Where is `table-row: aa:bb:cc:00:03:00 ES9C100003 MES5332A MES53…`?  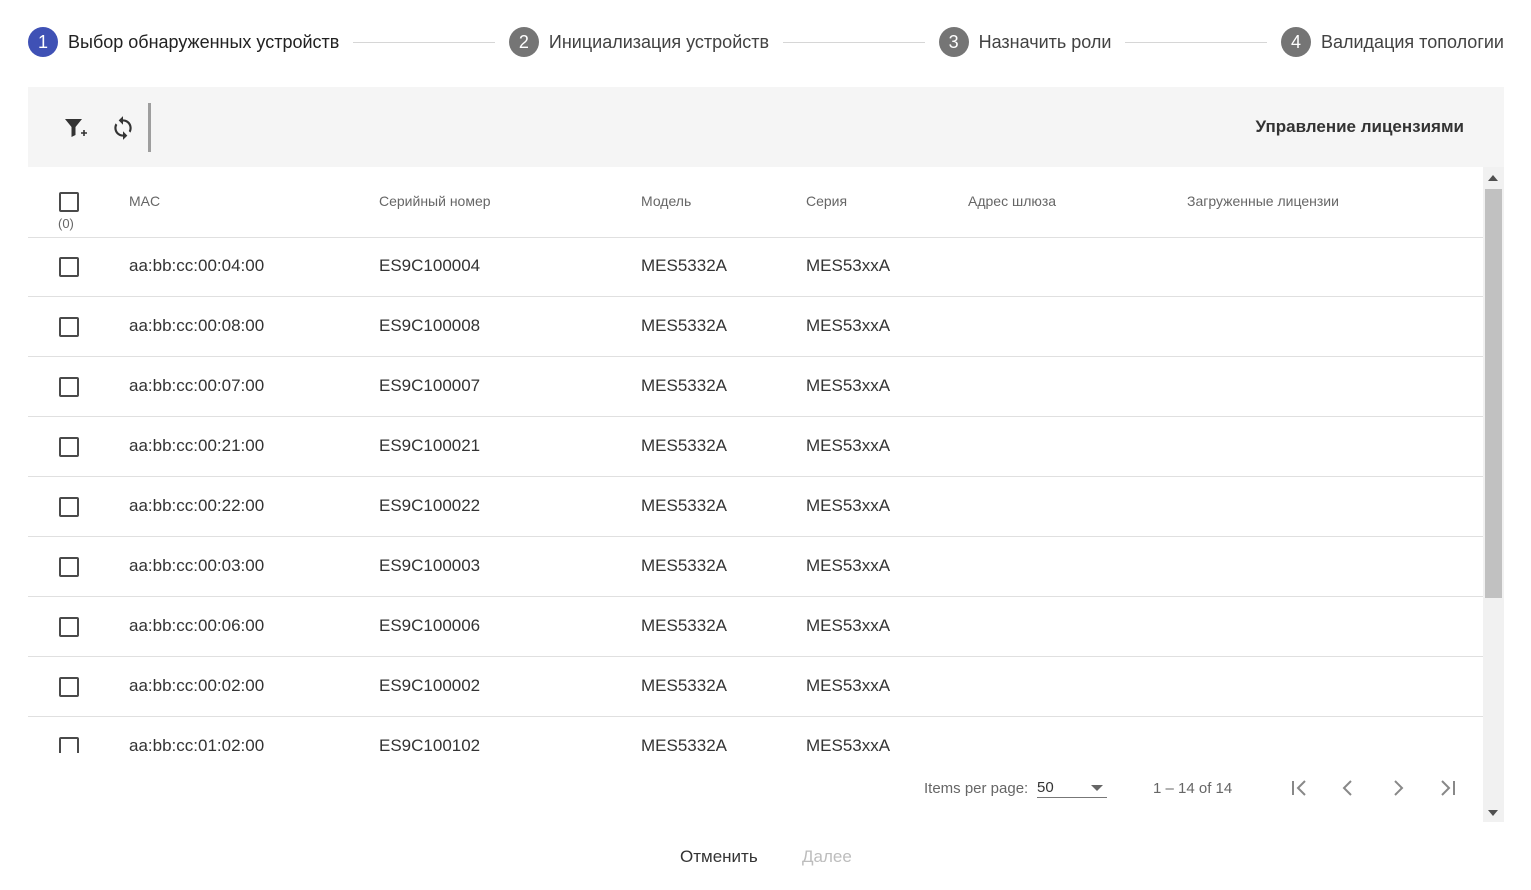 table-row: aa:bb:cc:00:03:00 ES9C100003 MES5332A MES53… is located at coordinates (755, 567).